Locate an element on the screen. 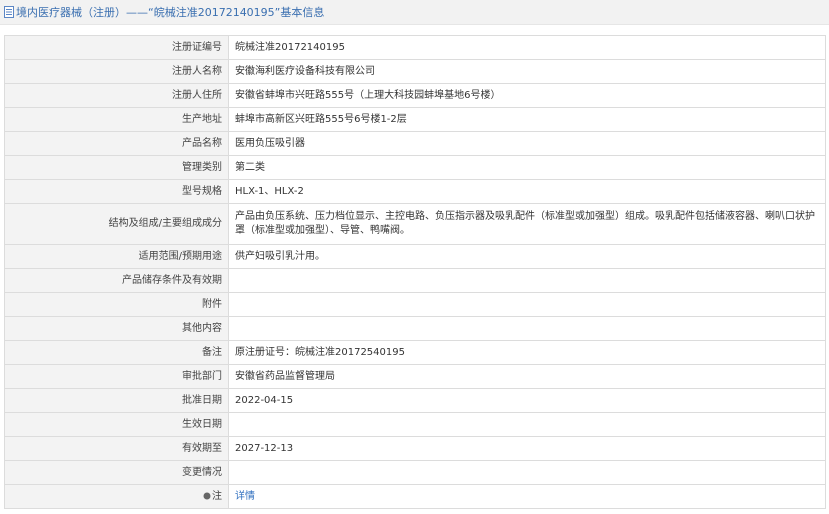 The image size is (829, 514). field-value: 第二类 is located at coordinates (527, 167).